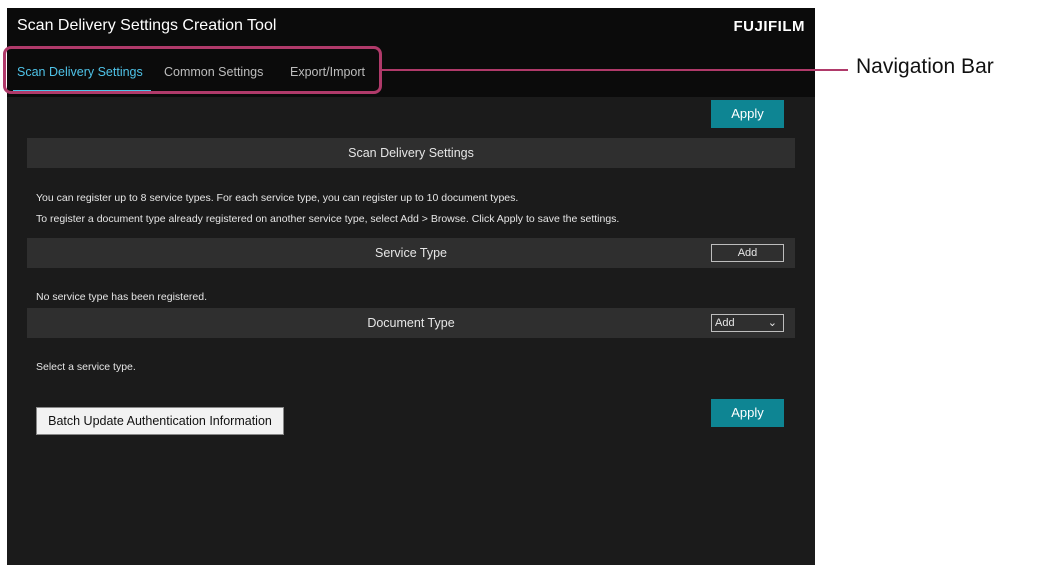  I want to click on navigation-bar-highlight, so click(192, 70).